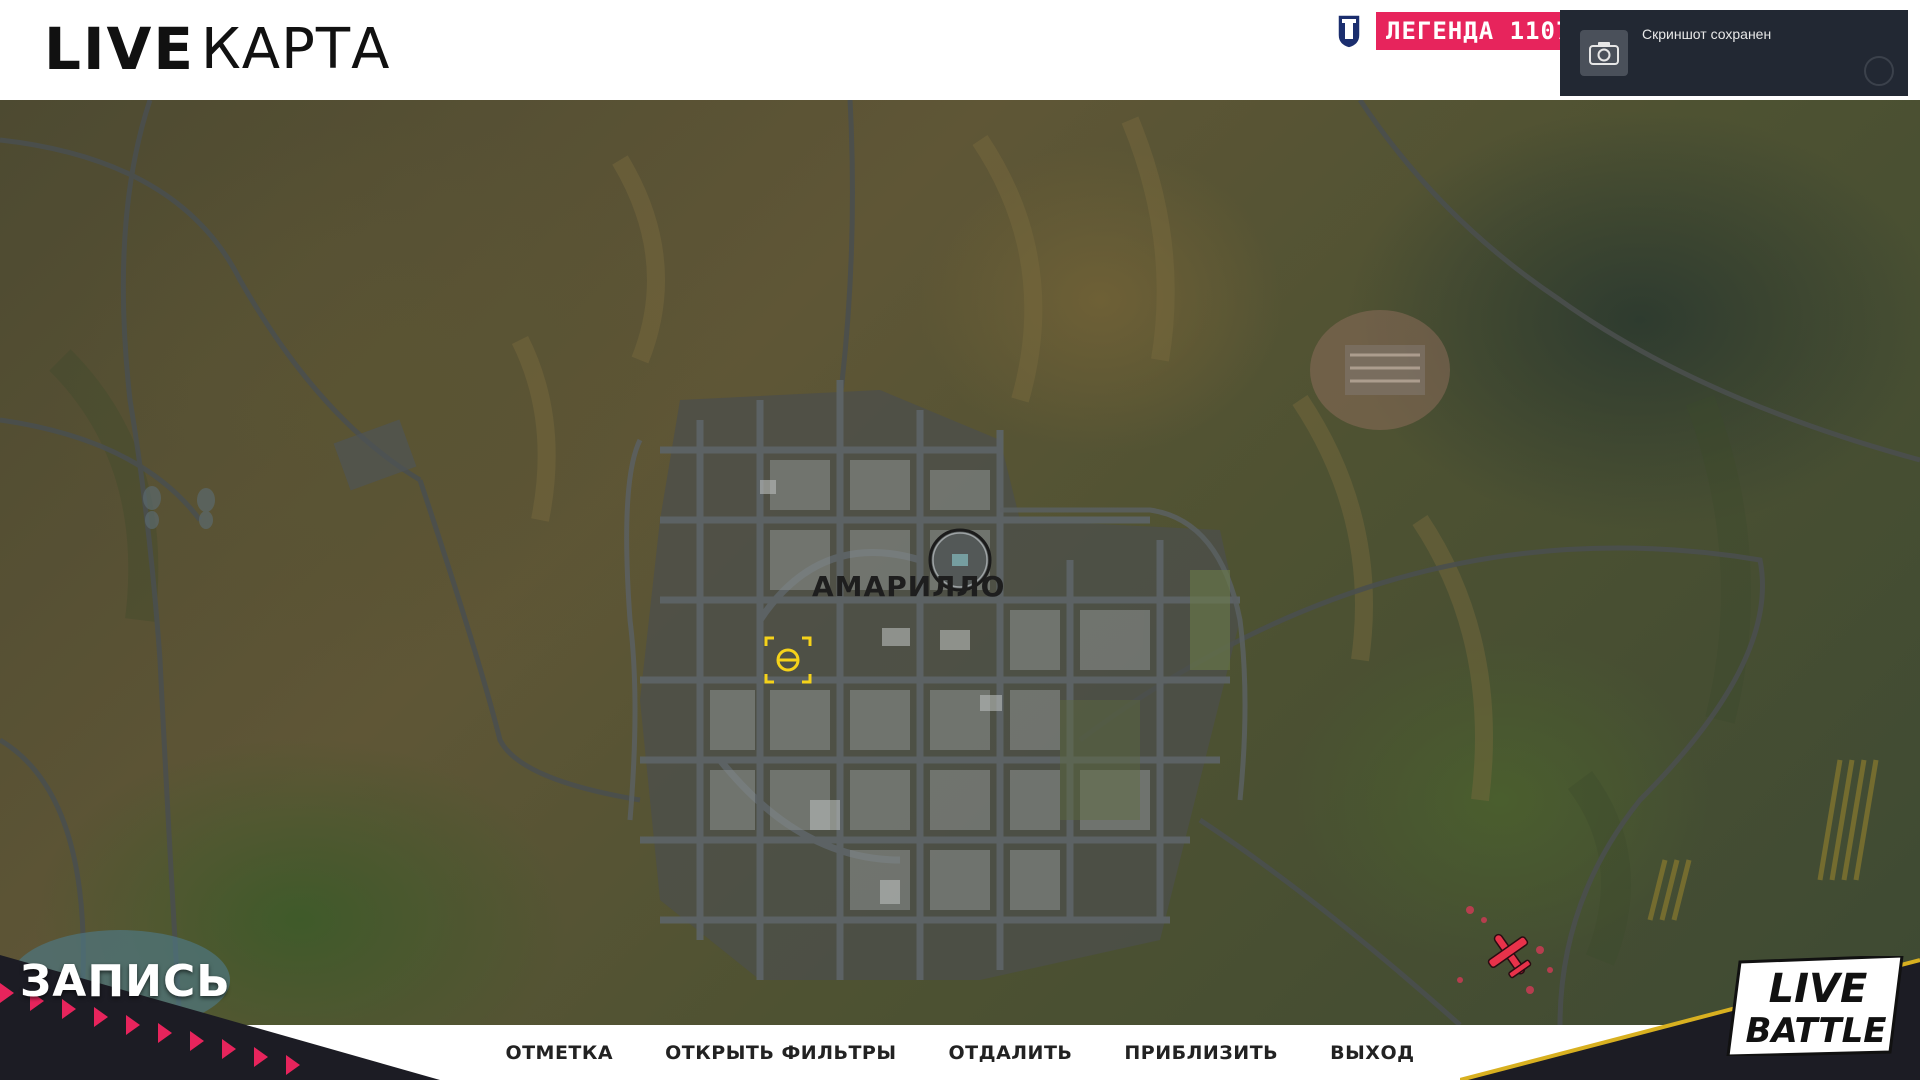 The width and height of the screenshot is (1920, 1080). Describe the element at coordinates (1349, 31) in the screenshot. I see `shield-icon` at that location.